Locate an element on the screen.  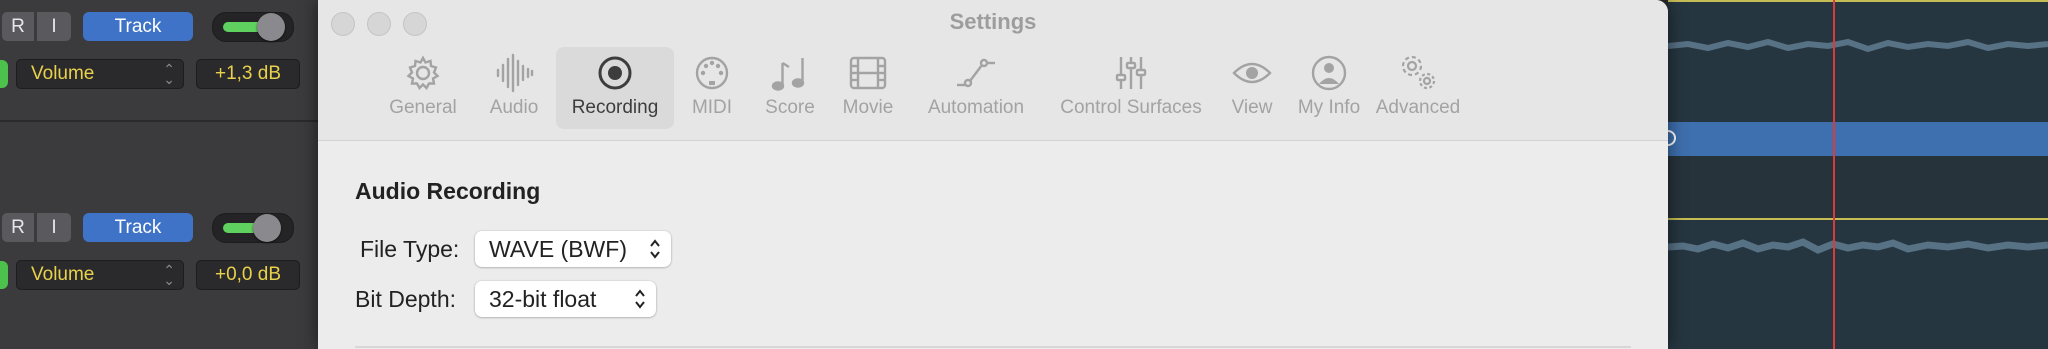
tab-label: Audio is located at coordinates (514, 107).